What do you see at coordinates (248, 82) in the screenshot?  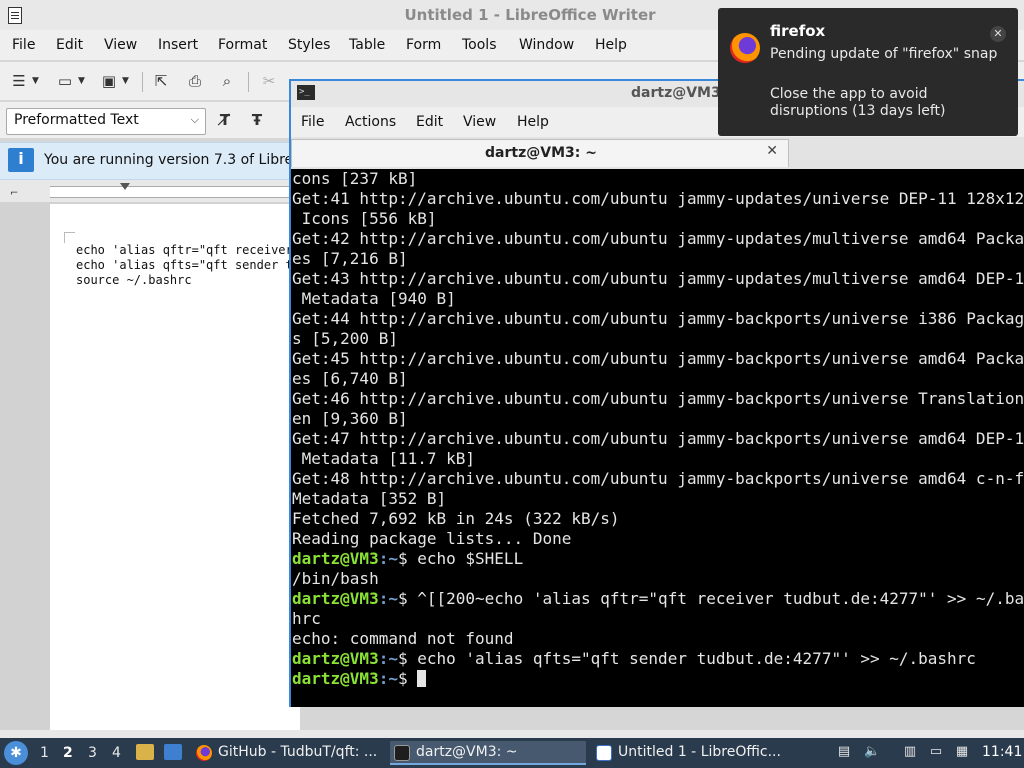 I see `toolbar-separator` at bounding box center [248, 82].